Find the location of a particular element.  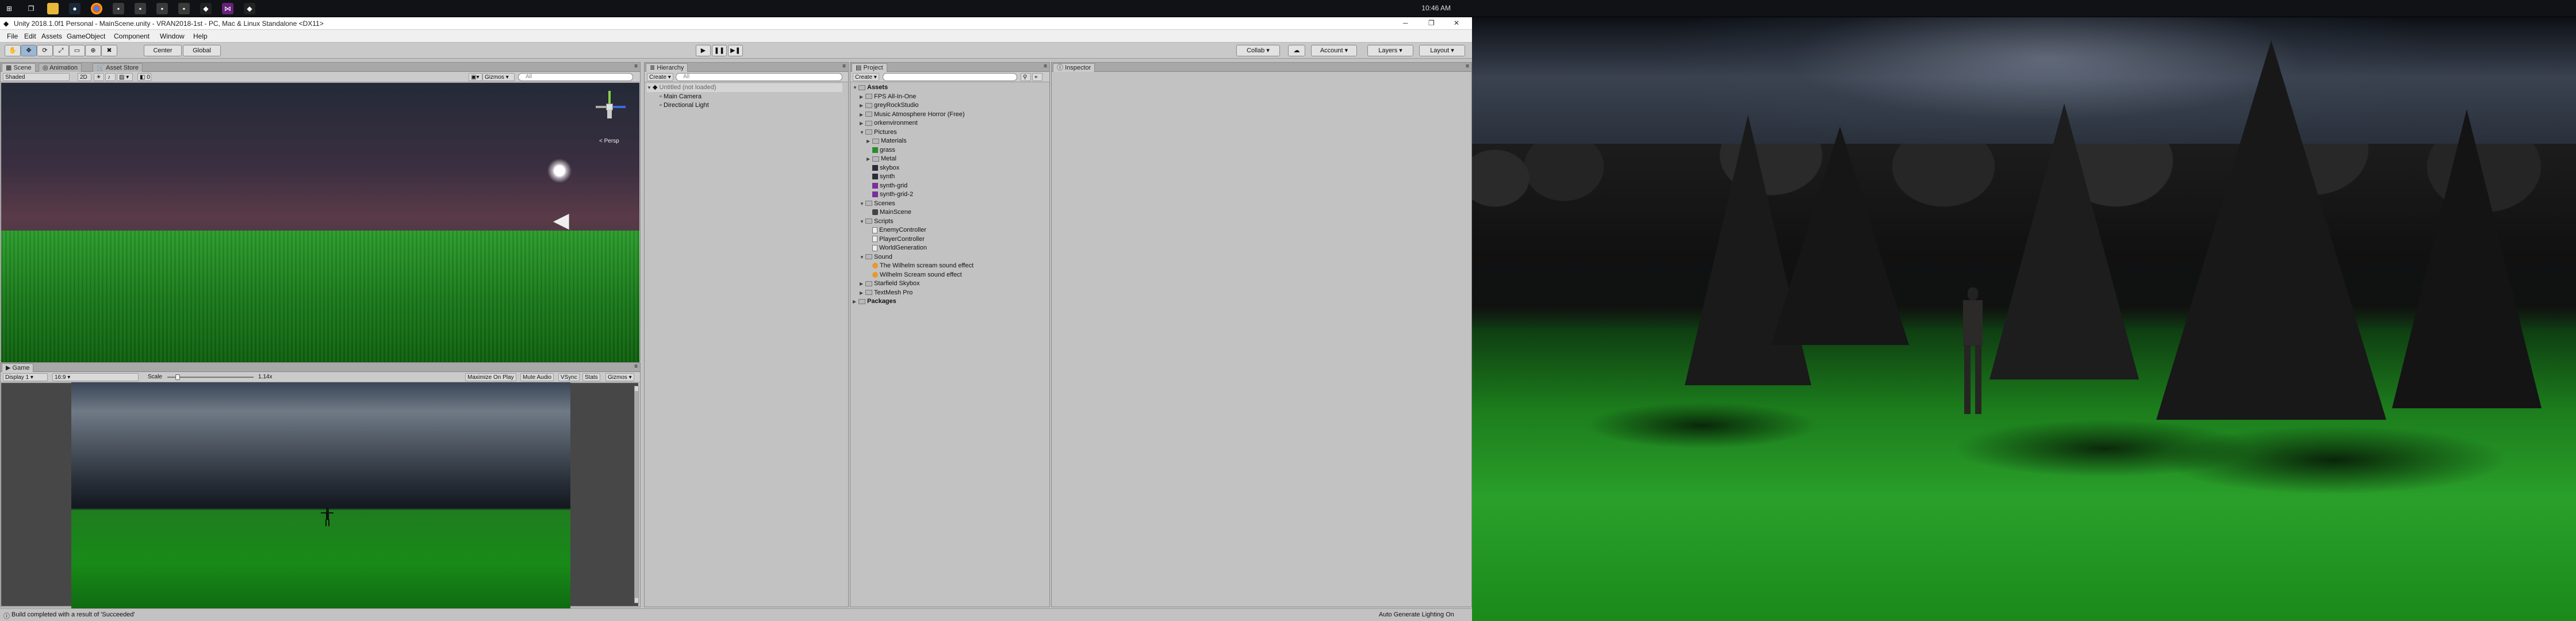

task-view-icon: ❐ is located at coordinates (31, 8).